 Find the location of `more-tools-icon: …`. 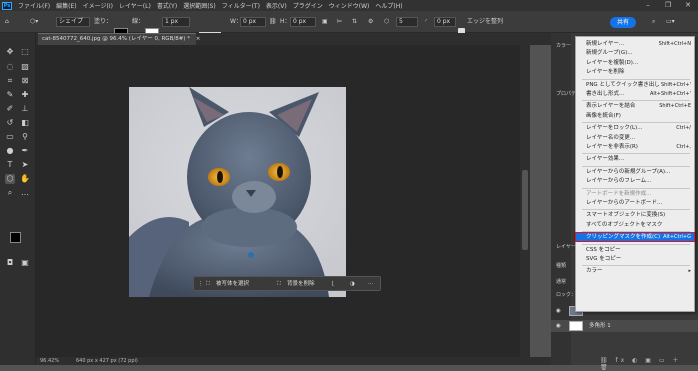

more-tools-icon: … is located at coordinates (25, 193).